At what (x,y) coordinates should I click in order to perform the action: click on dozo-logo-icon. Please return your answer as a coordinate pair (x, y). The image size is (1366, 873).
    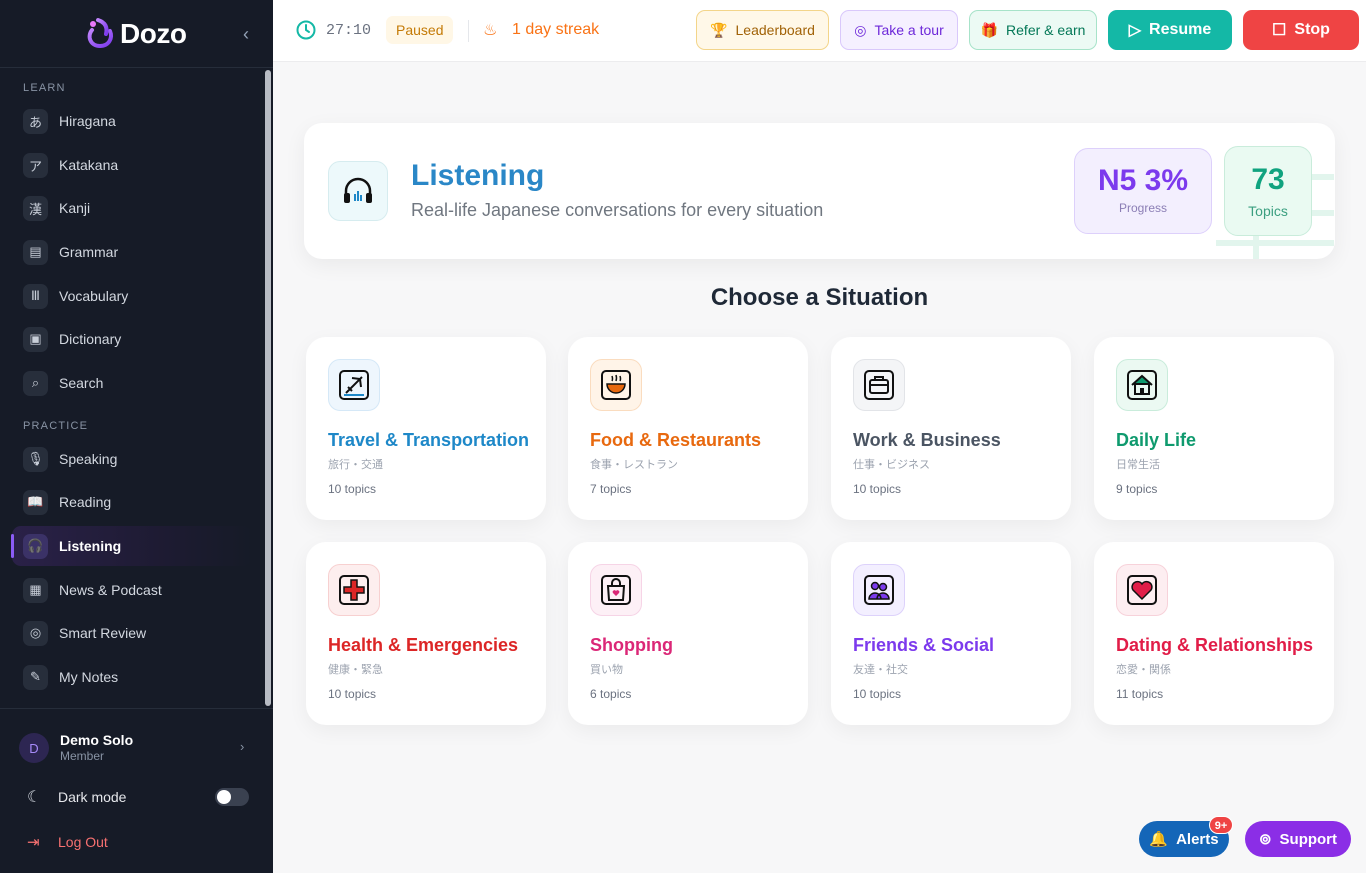
    Looking at the image, I should click on (100, 33).